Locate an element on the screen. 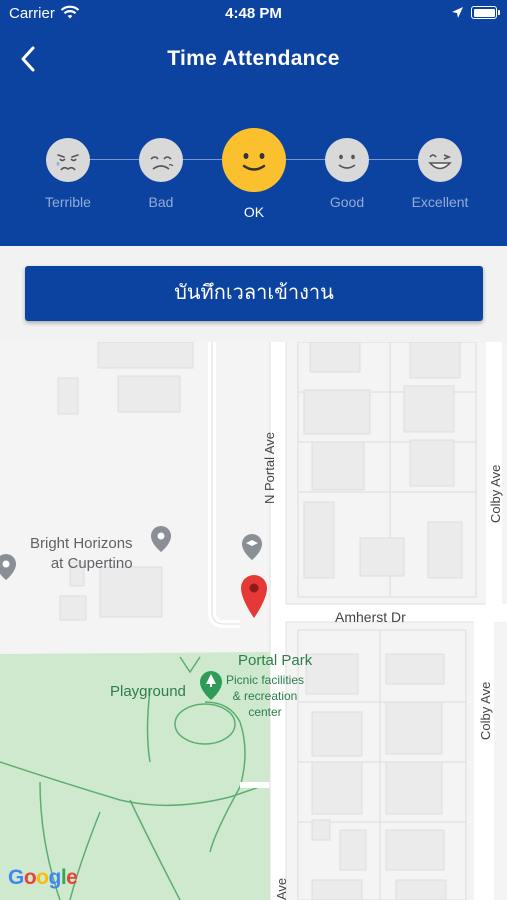 This screenshot has height=900, width=507. rating-excellent: Excellent is located at coordinates (440, 174).